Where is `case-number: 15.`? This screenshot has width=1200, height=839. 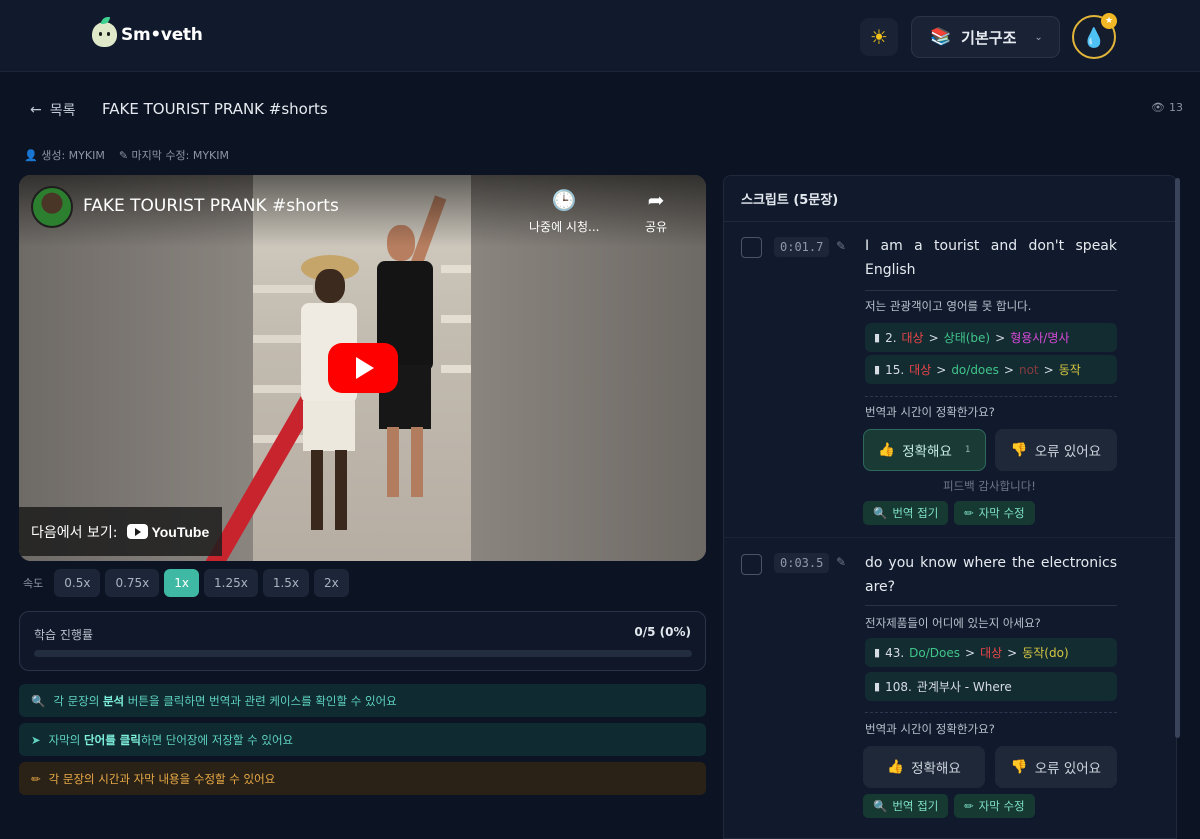 case-number: 15. is located at coordinates (895, 369).